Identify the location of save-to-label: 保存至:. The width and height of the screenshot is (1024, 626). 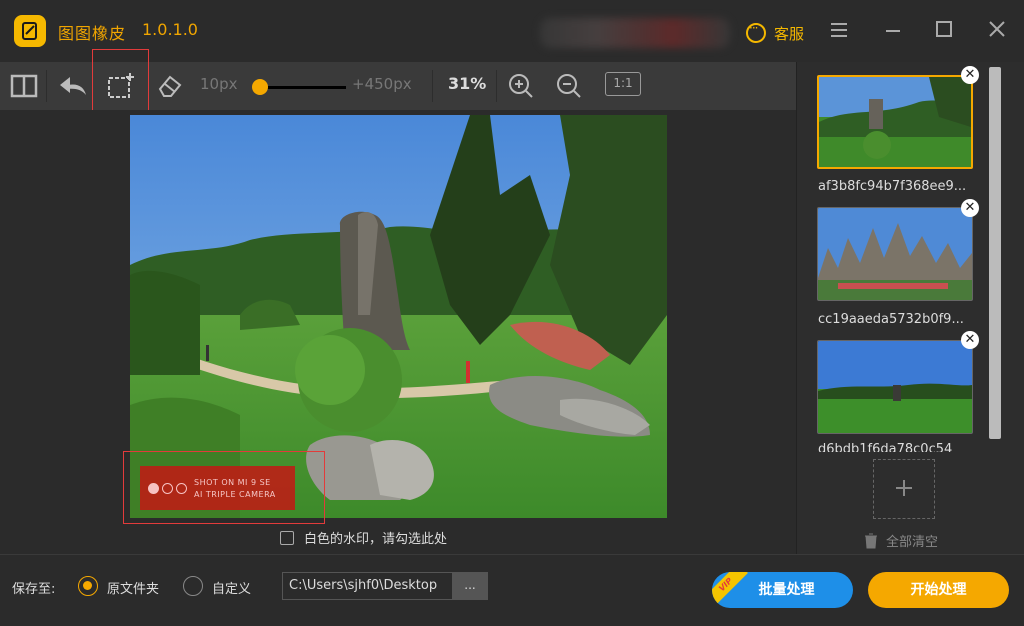
(34, 589).